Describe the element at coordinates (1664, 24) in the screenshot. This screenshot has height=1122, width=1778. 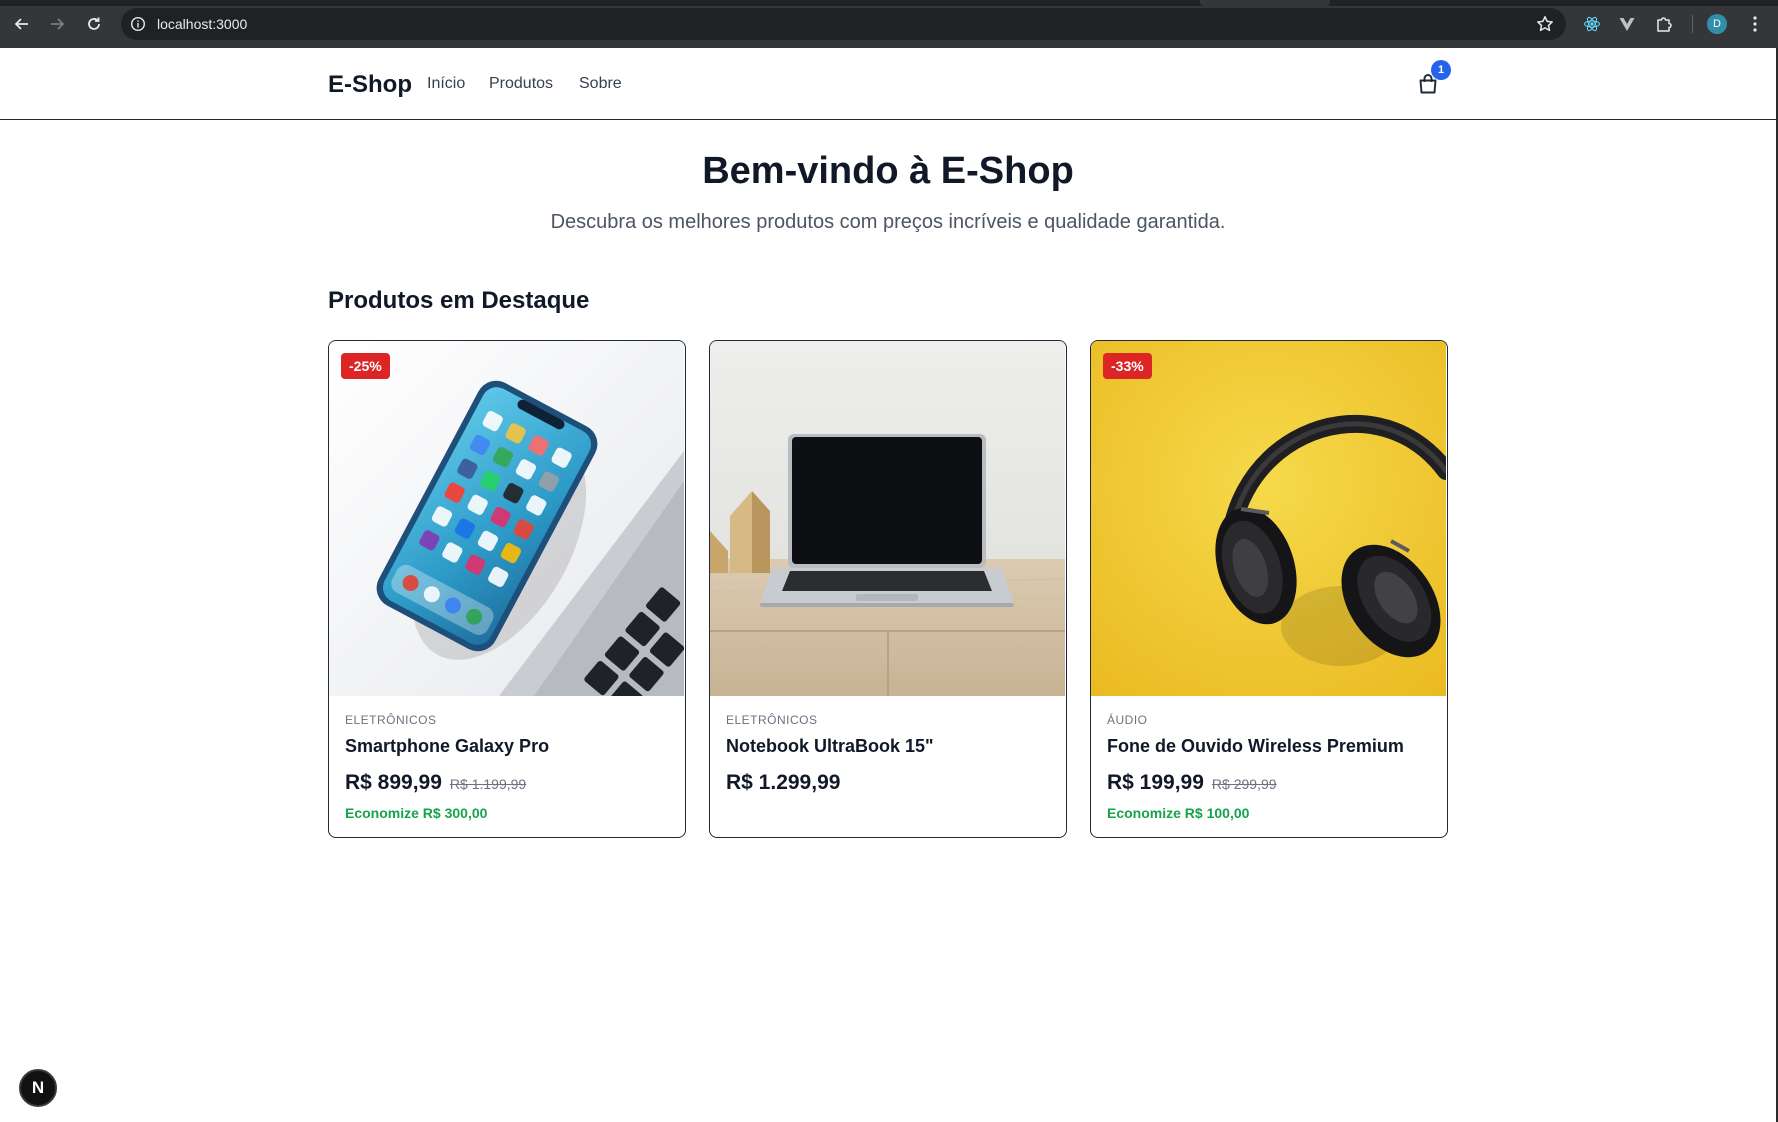
I see `extensions-icon` at that location.